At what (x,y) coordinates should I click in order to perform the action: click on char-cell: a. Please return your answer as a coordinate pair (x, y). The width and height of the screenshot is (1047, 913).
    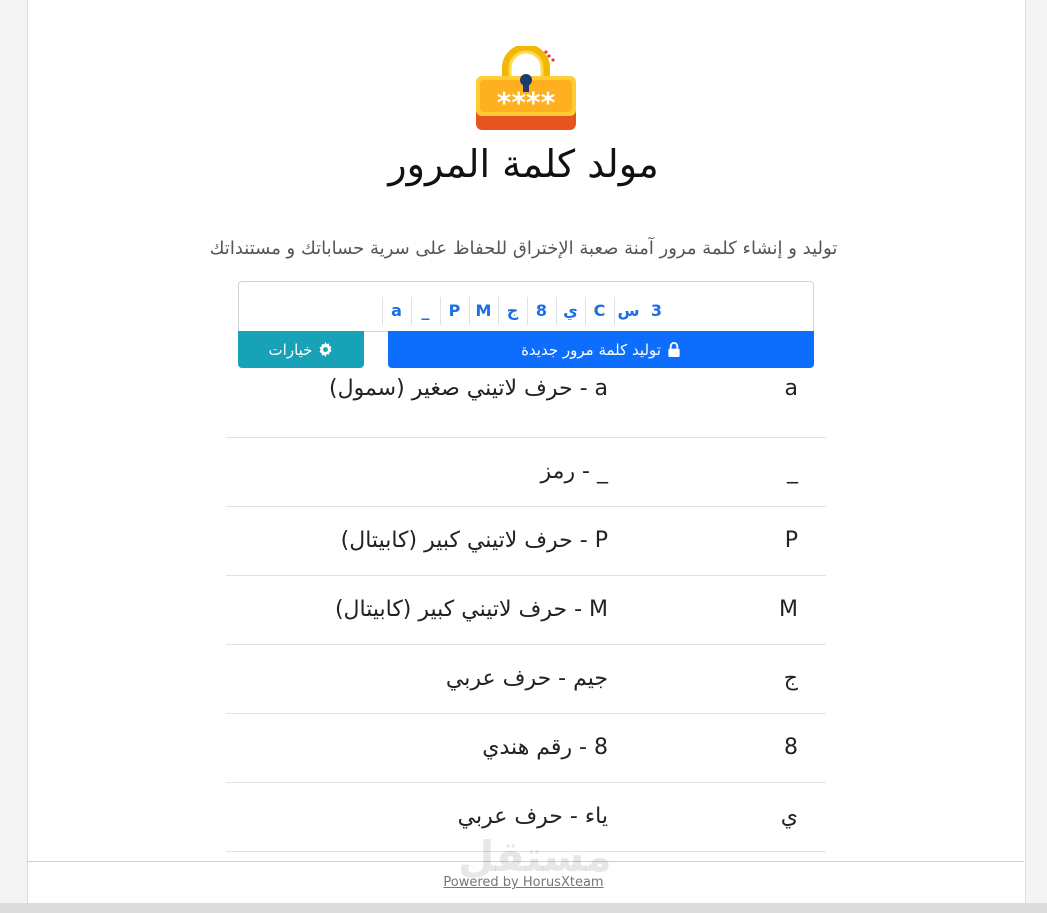
    Looking at the image, I should click on (791, 388).